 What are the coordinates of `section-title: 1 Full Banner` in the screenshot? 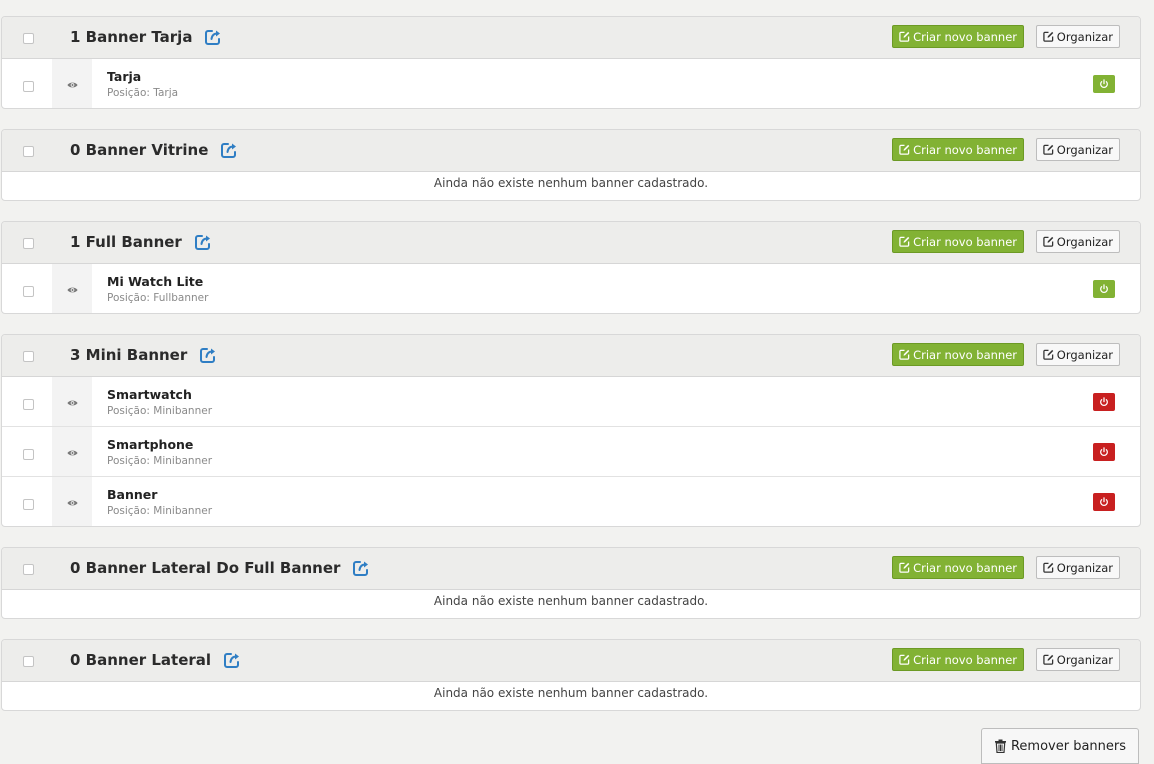 It's located at (141, 242).